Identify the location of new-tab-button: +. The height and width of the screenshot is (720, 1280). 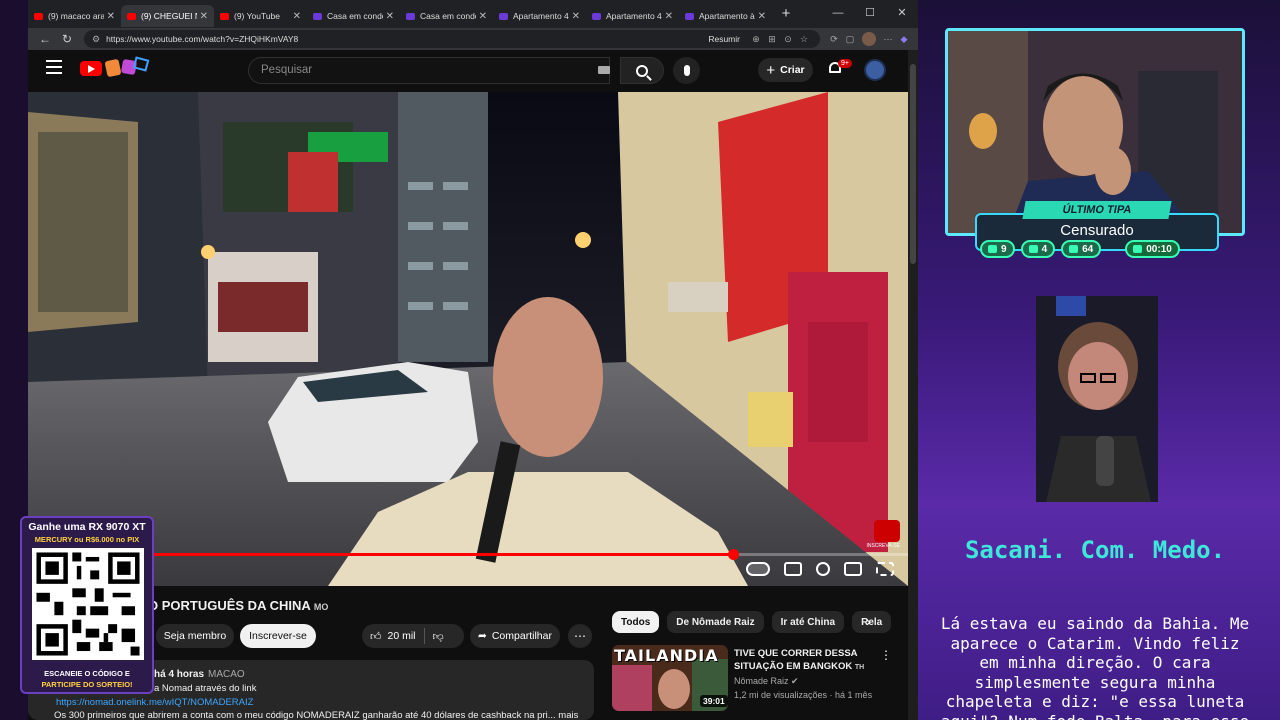
(786, 14).